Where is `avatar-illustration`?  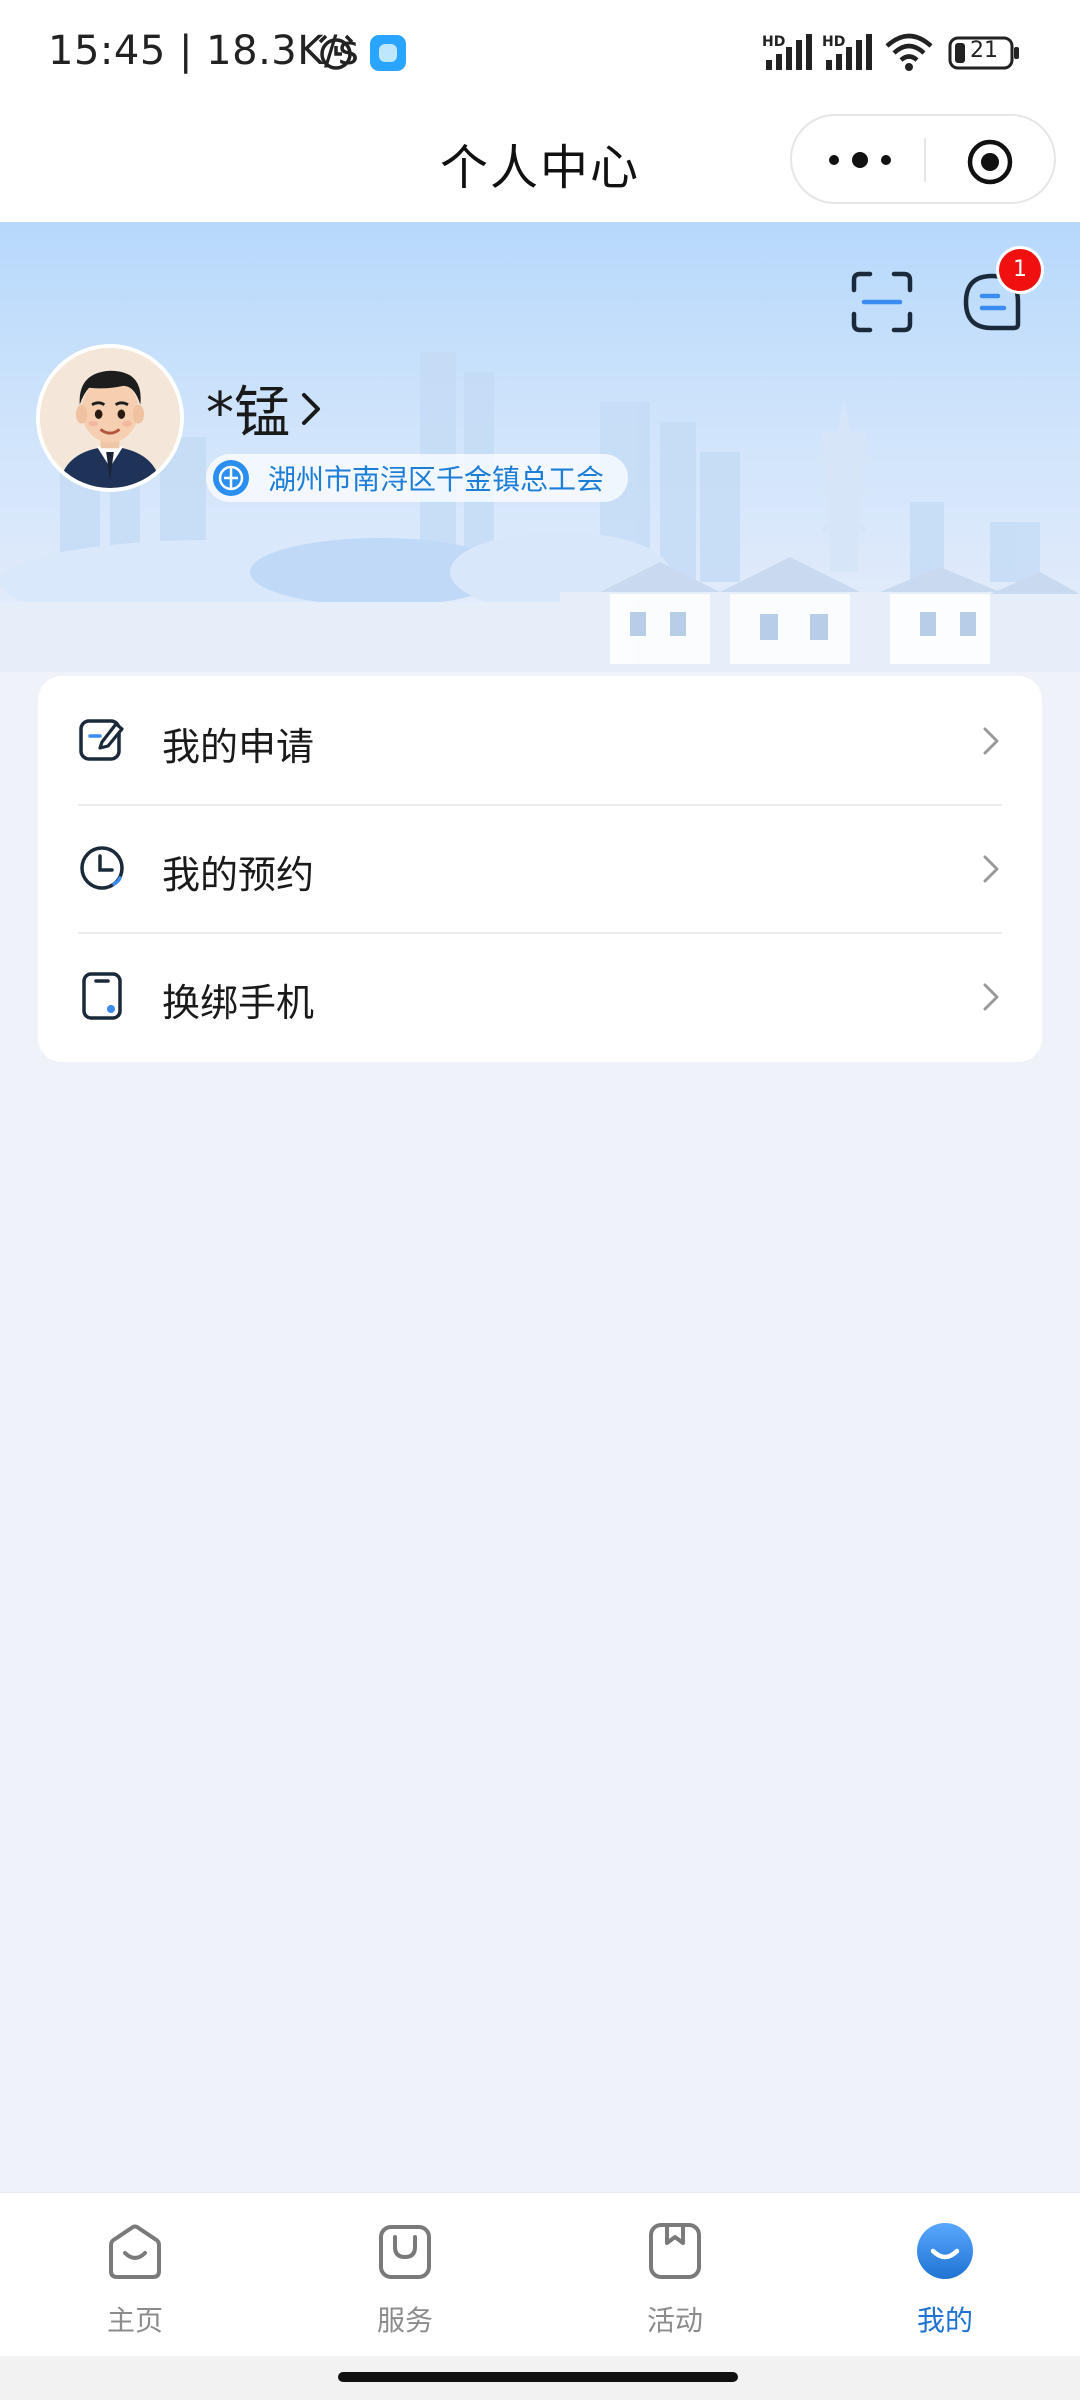
avatar-illustration is located at coordinates (110, 418).